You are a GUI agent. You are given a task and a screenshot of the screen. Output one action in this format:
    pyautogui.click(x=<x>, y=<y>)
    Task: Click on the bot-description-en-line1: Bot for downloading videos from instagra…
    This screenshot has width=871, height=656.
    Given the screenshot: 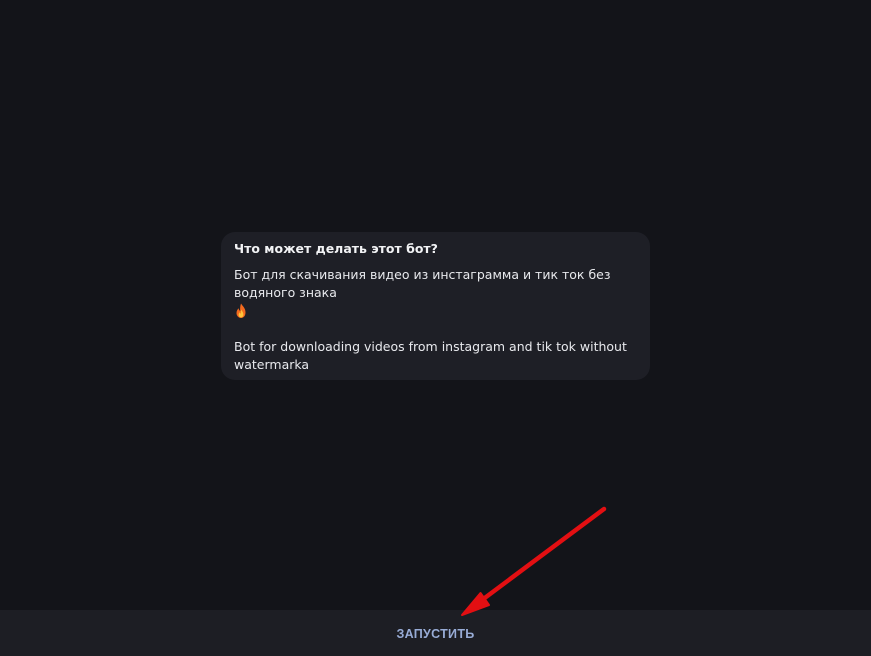 What is the action you would take?
    pyautogui.click(x=430, y=346)
    